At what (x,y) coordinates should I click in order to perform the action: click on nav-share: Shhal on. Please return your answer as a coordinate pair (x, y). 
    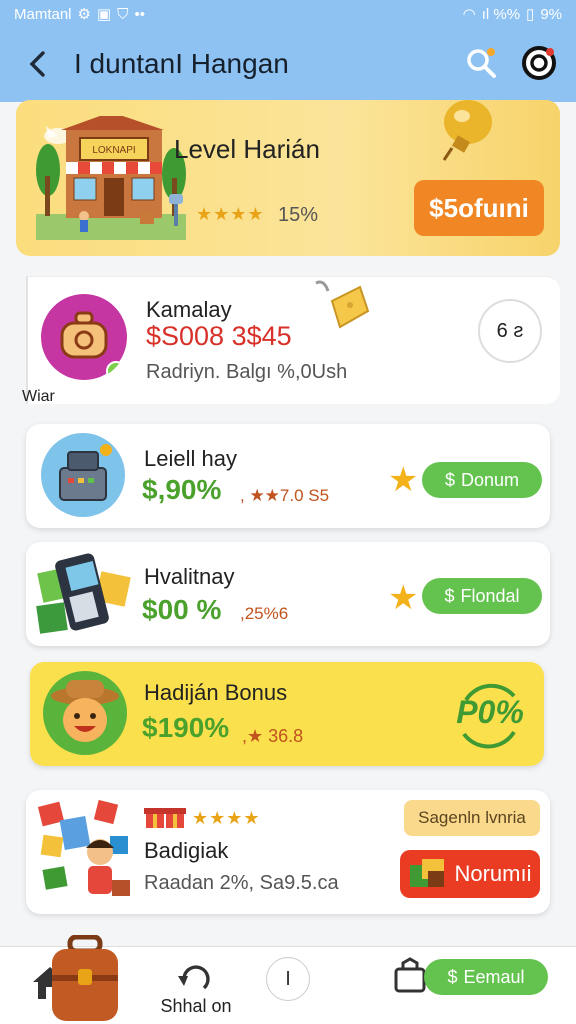
    Looking at the image, I should click on (196, 989).